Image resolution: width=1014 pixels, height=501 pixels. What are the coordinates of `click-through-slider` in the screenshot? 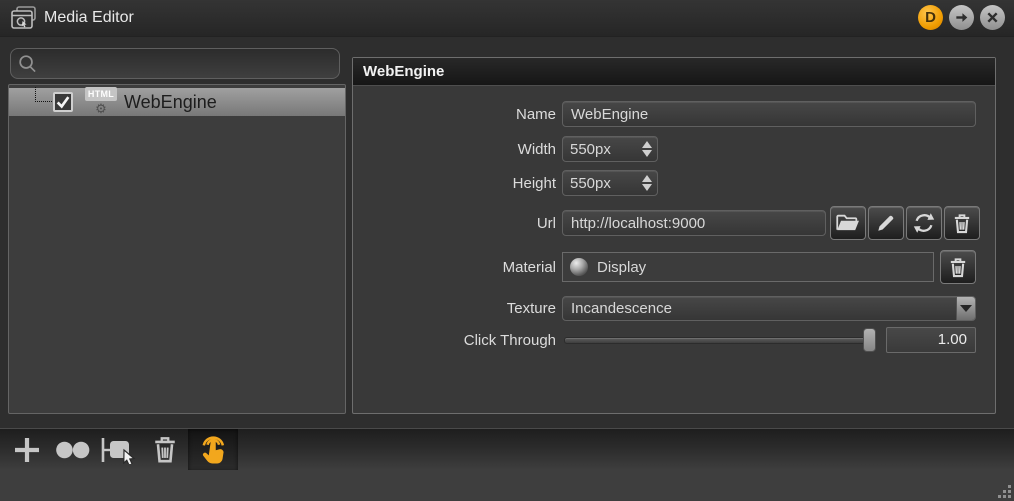 It's located at (720, 340).